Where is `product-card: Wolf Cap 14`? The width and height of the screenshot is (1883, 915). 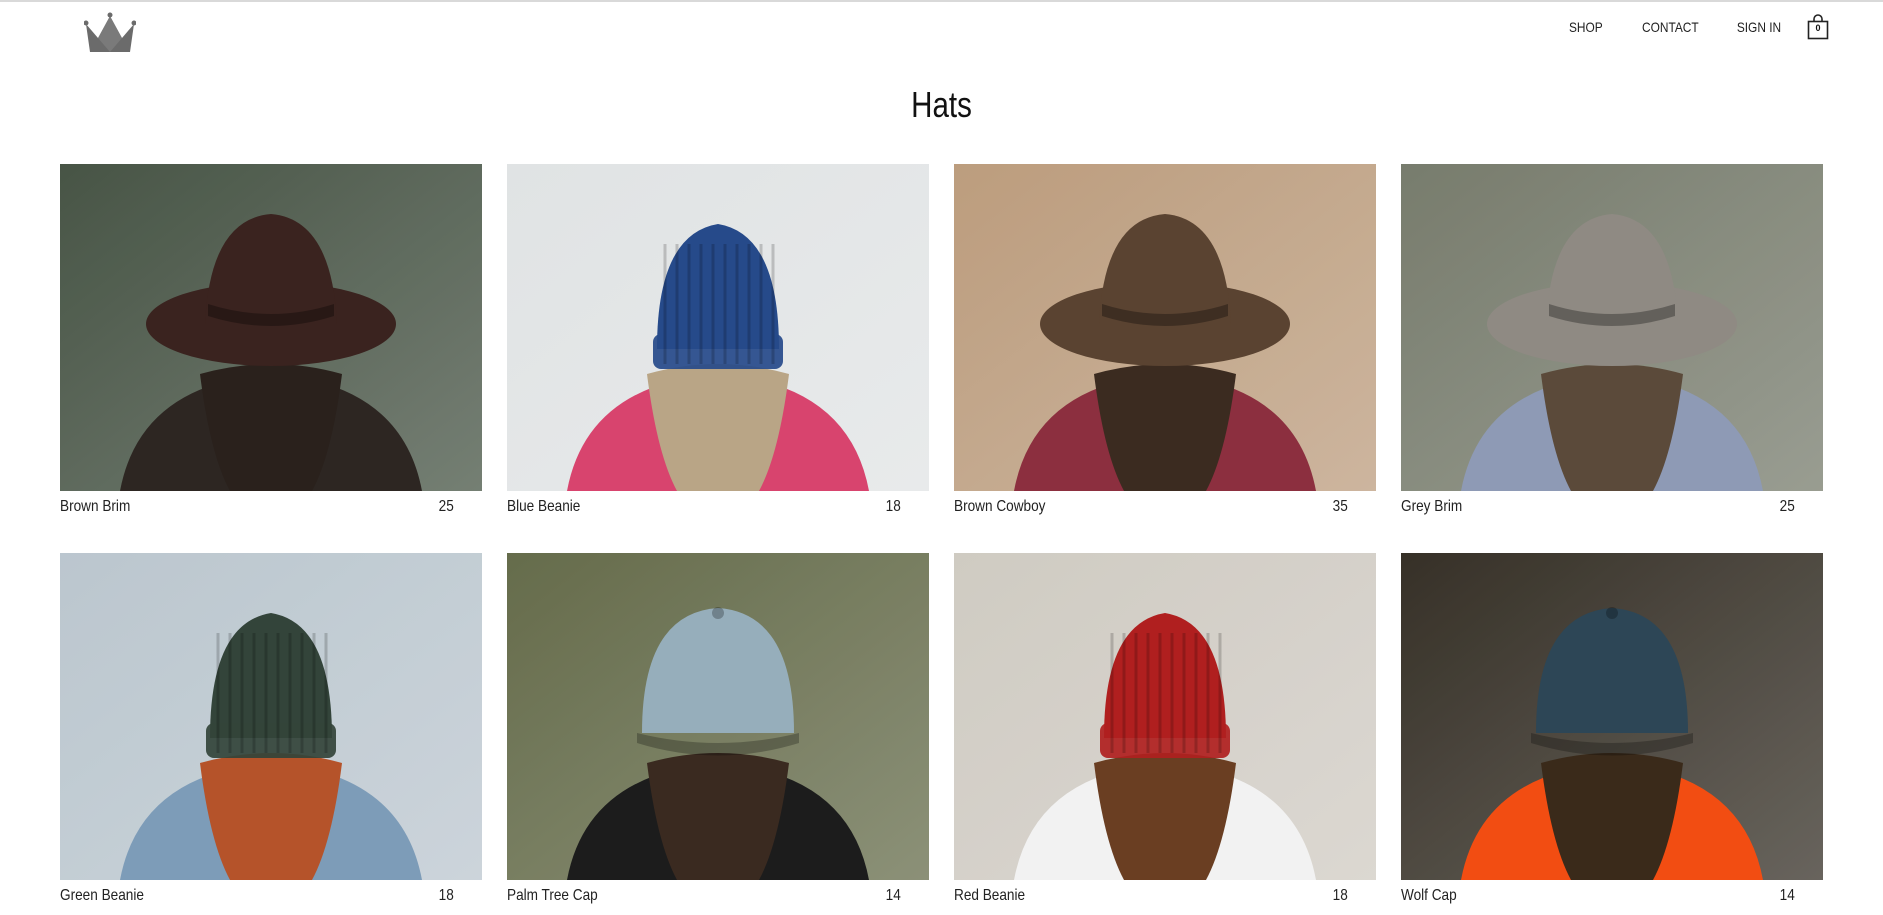
product-card: Wolf Cap 14 is located at coordinates (1612, 732).